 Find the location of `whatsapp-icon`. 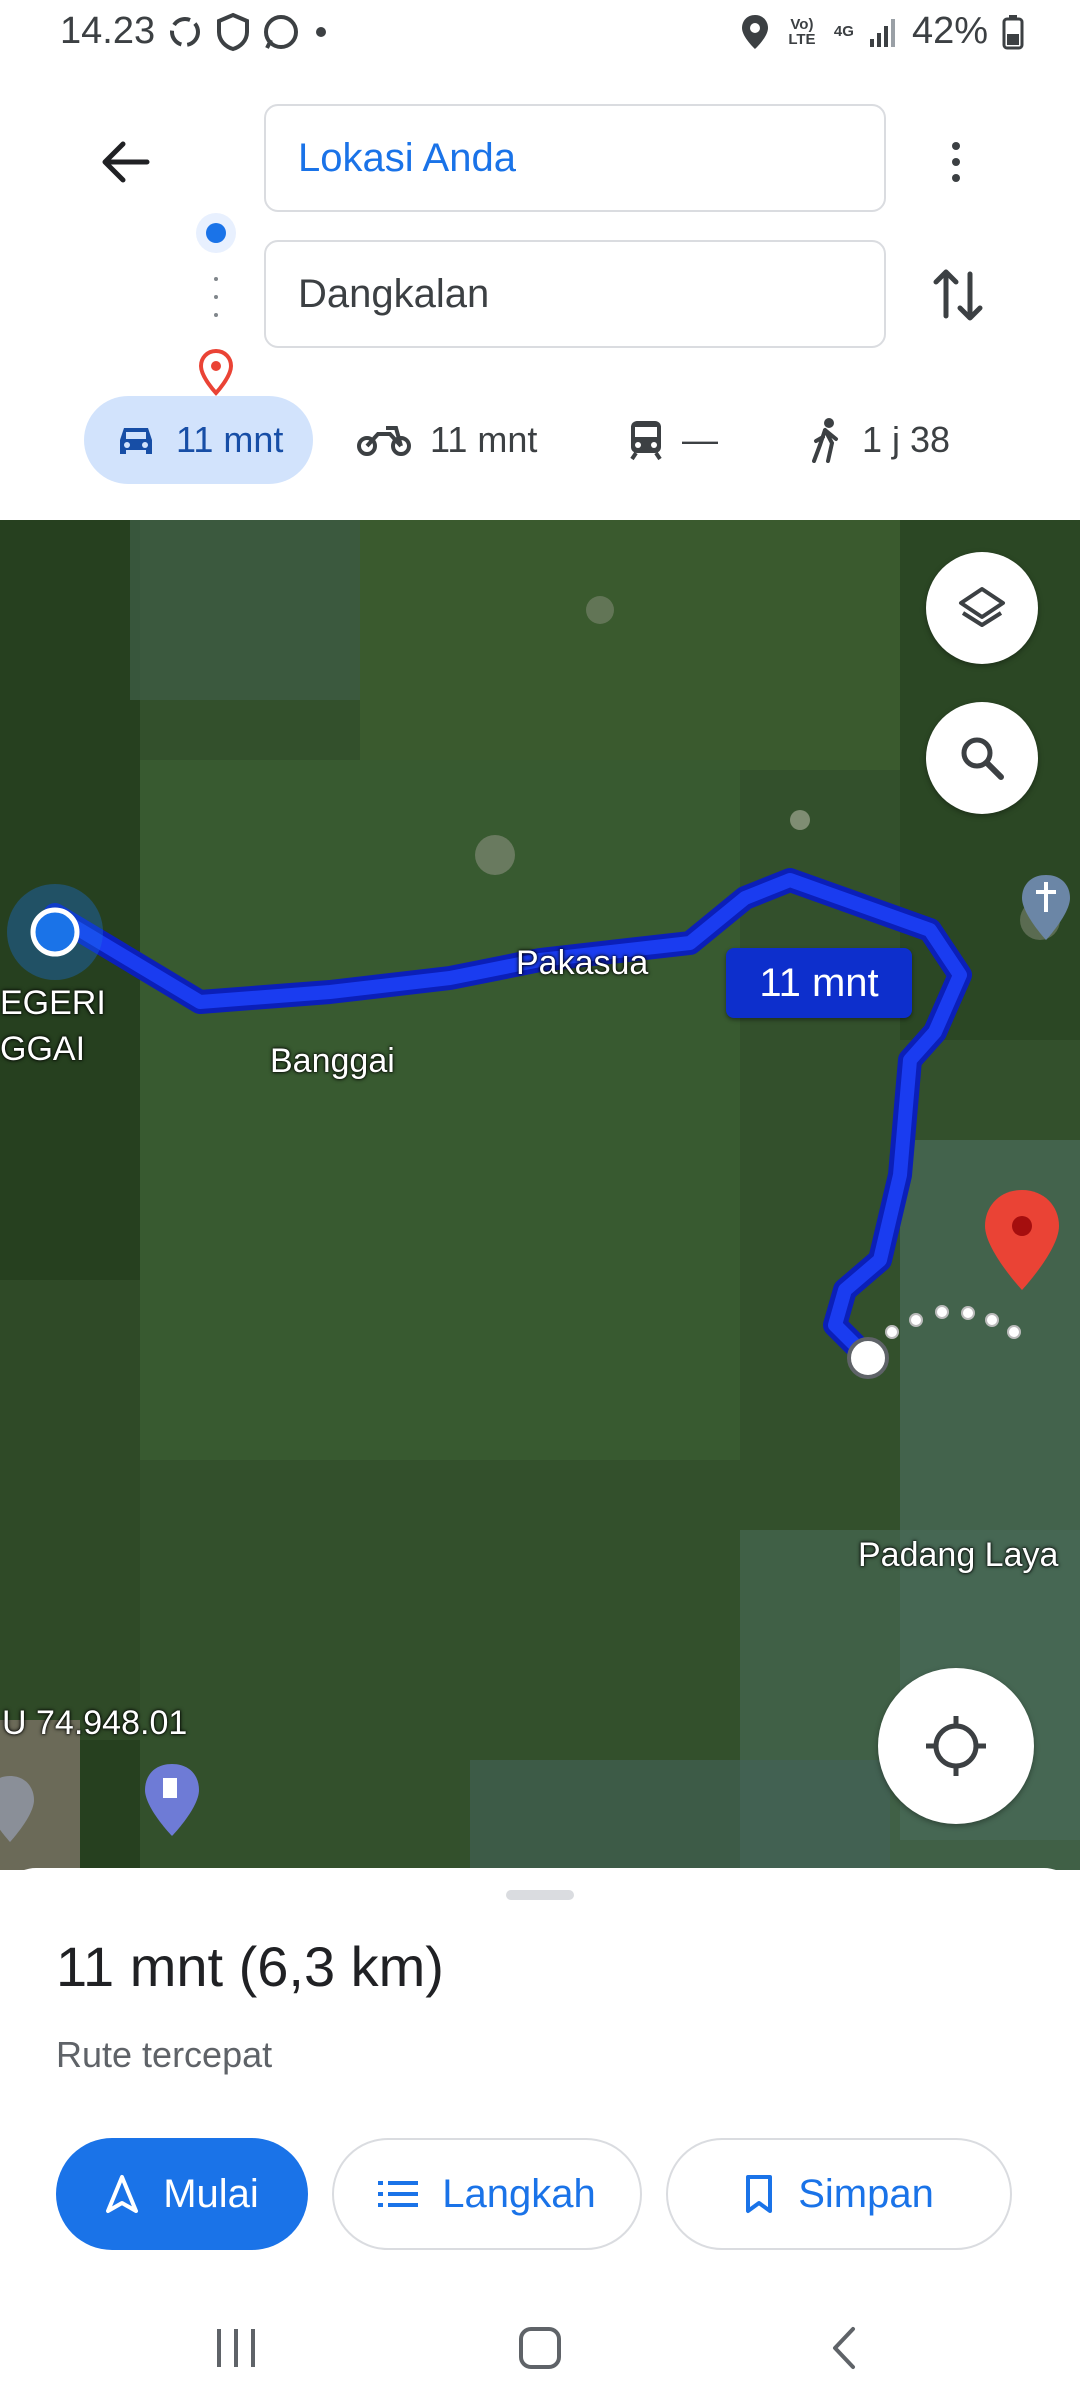

whatsapp-icon is located at coordinates (281, 32).